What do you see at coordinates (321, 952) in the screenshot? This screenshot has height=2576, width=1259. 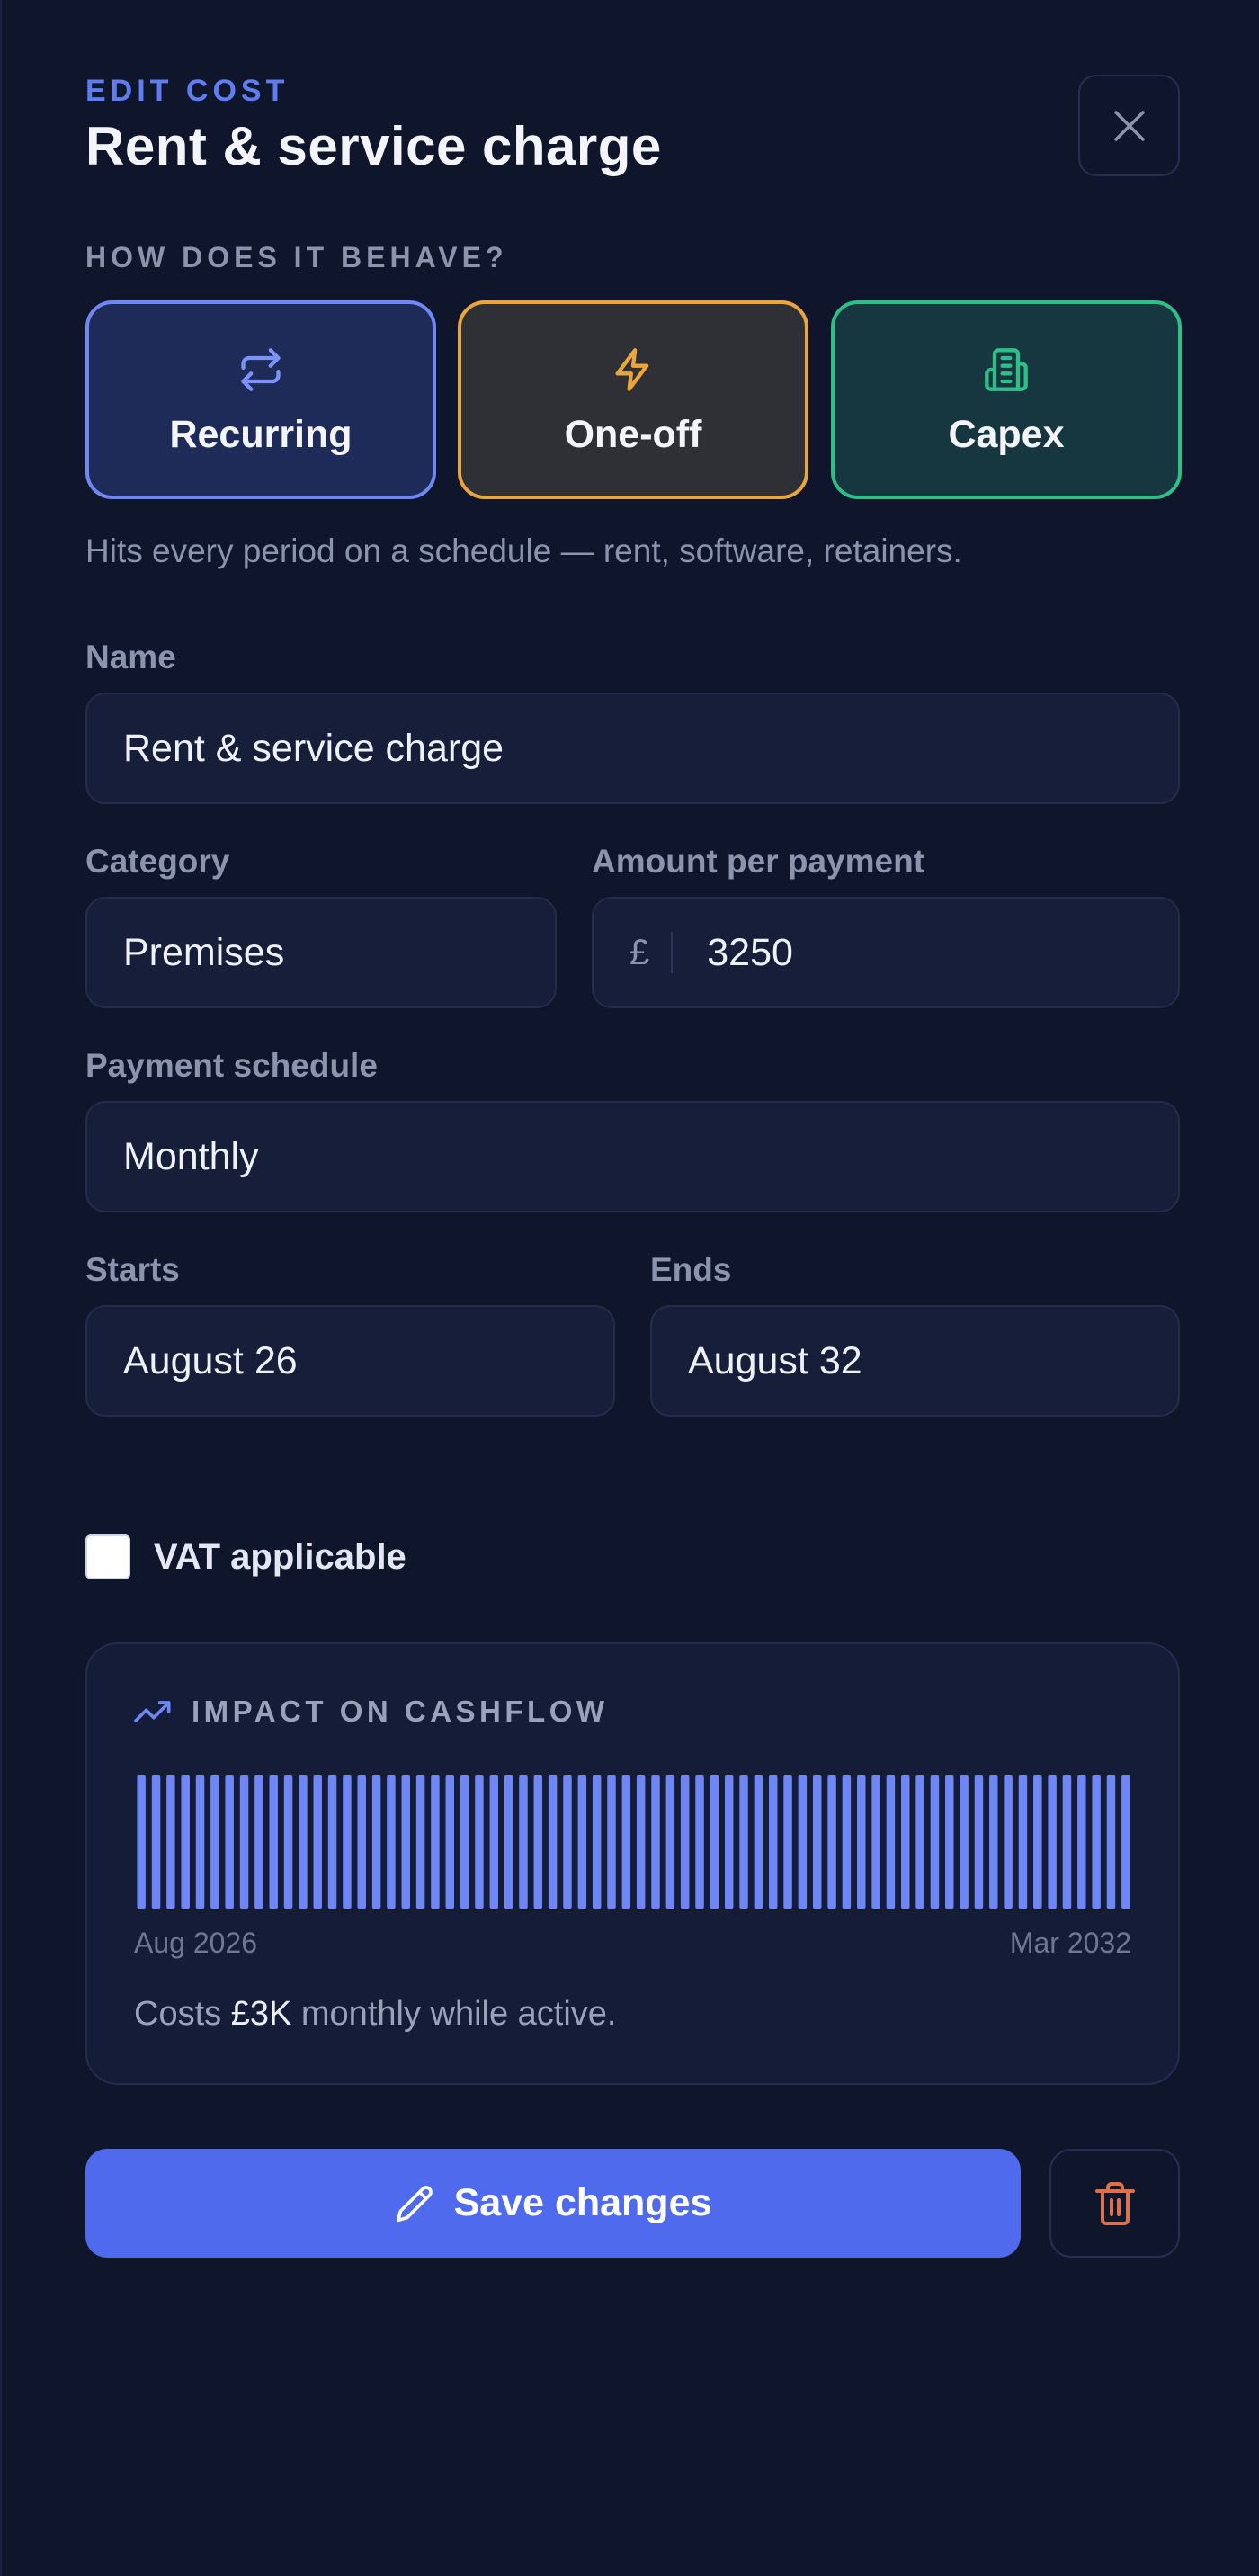 I see `category-select: Premises` at bounding box center [321, 952].